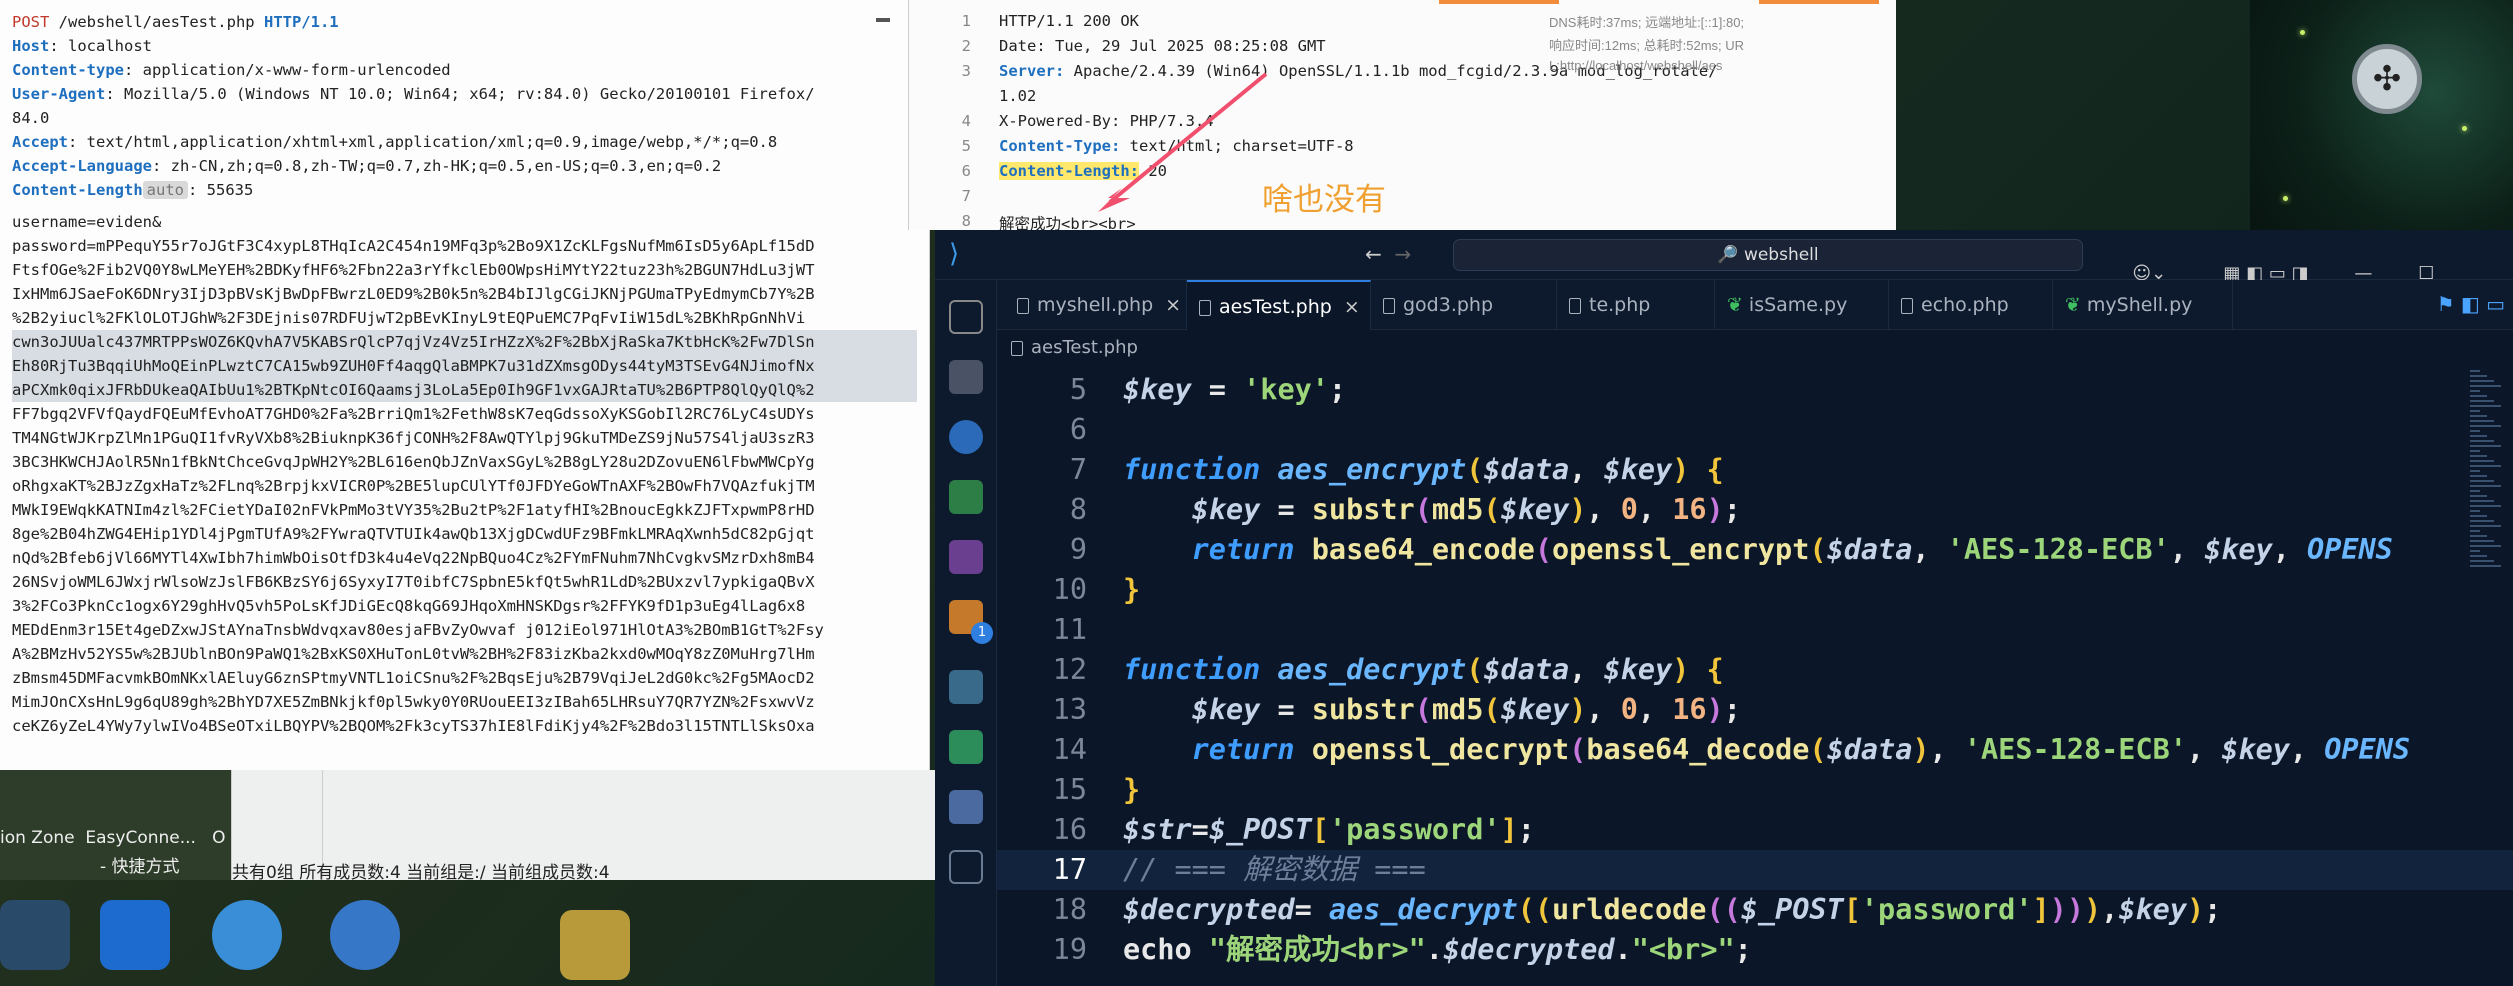  I want to click on tab-myshell-py: ❦ myShell.py, so click(2143, 305).